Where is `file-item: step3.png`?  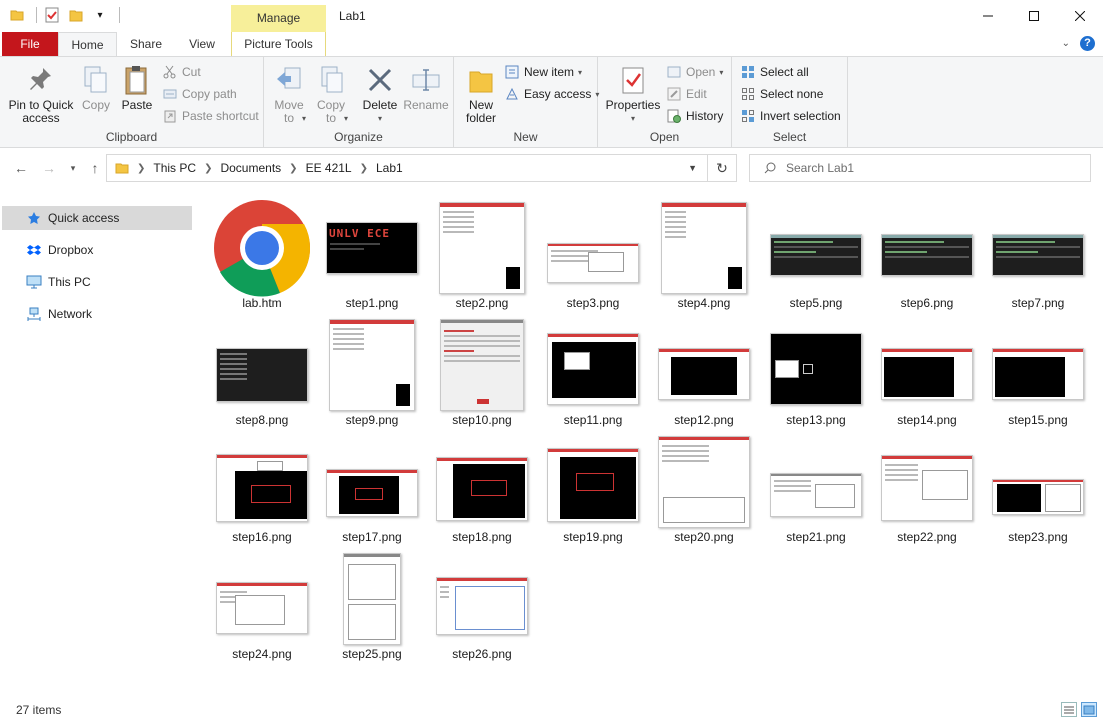
file-item: step3.png is located at coordinates (593, 252).